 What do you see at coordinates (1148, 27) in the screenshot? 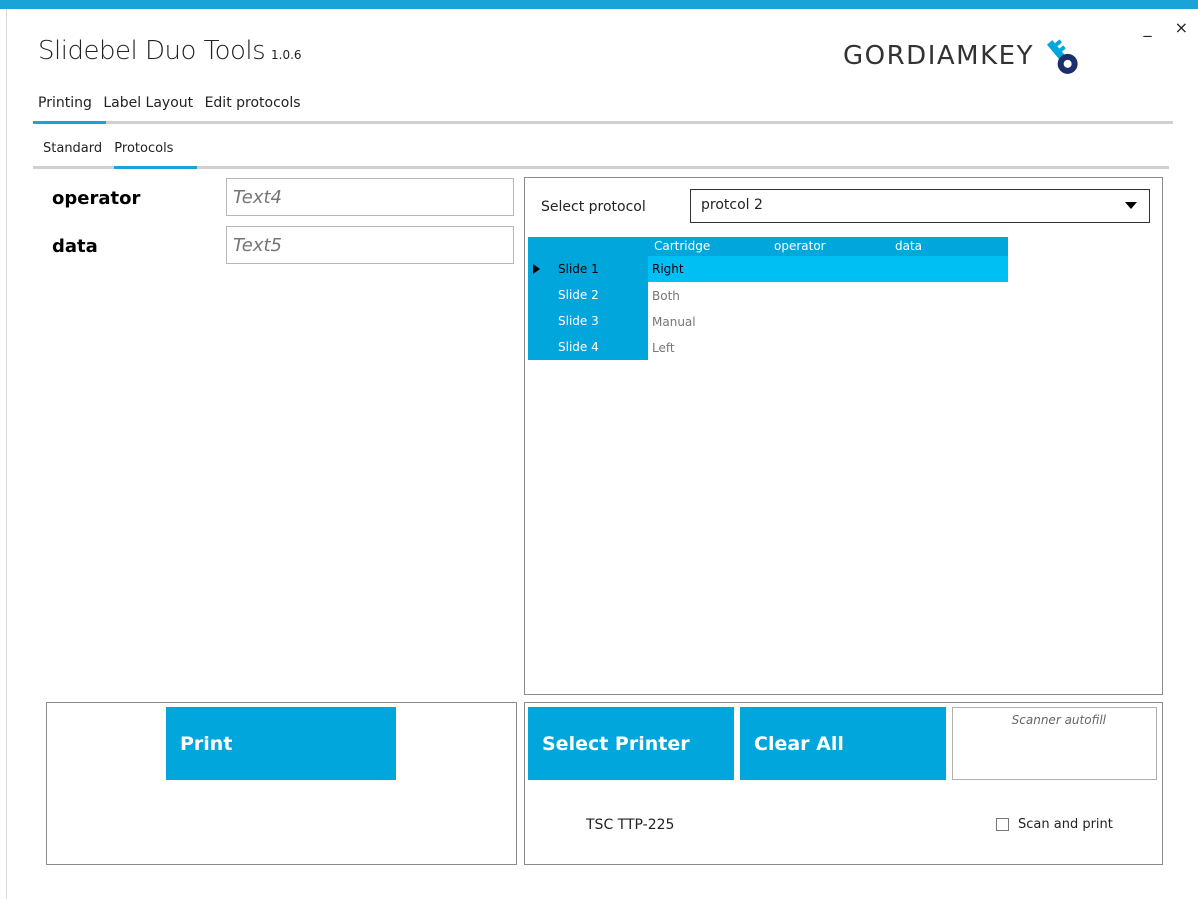
I see `minimize-button: _` at bounding box center [1148, 27].